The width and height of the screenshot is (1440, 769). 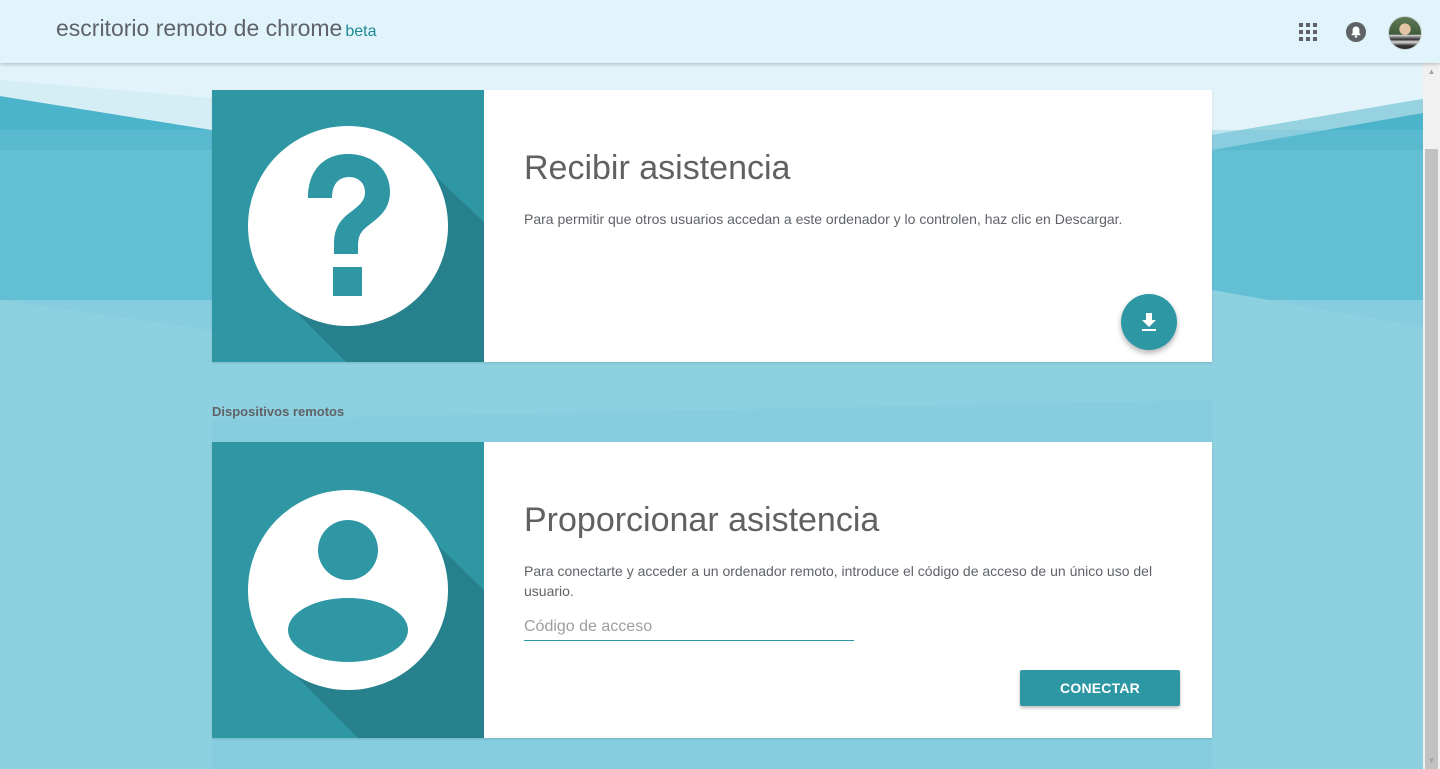 I want to click on page-scrollbar: ▲ ▼, so click(x=1431, y=416).